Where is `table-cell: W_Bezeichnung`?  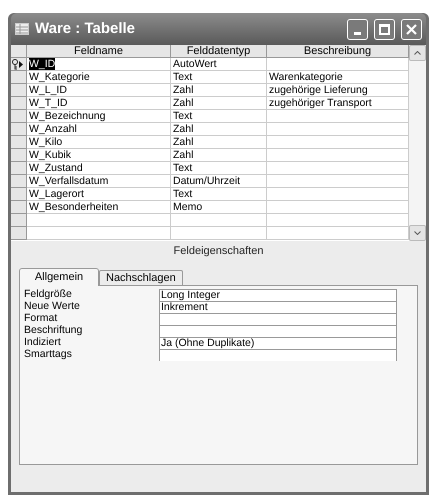 table-cell: W_Bezeichnung is located at coordinates (99, 116).